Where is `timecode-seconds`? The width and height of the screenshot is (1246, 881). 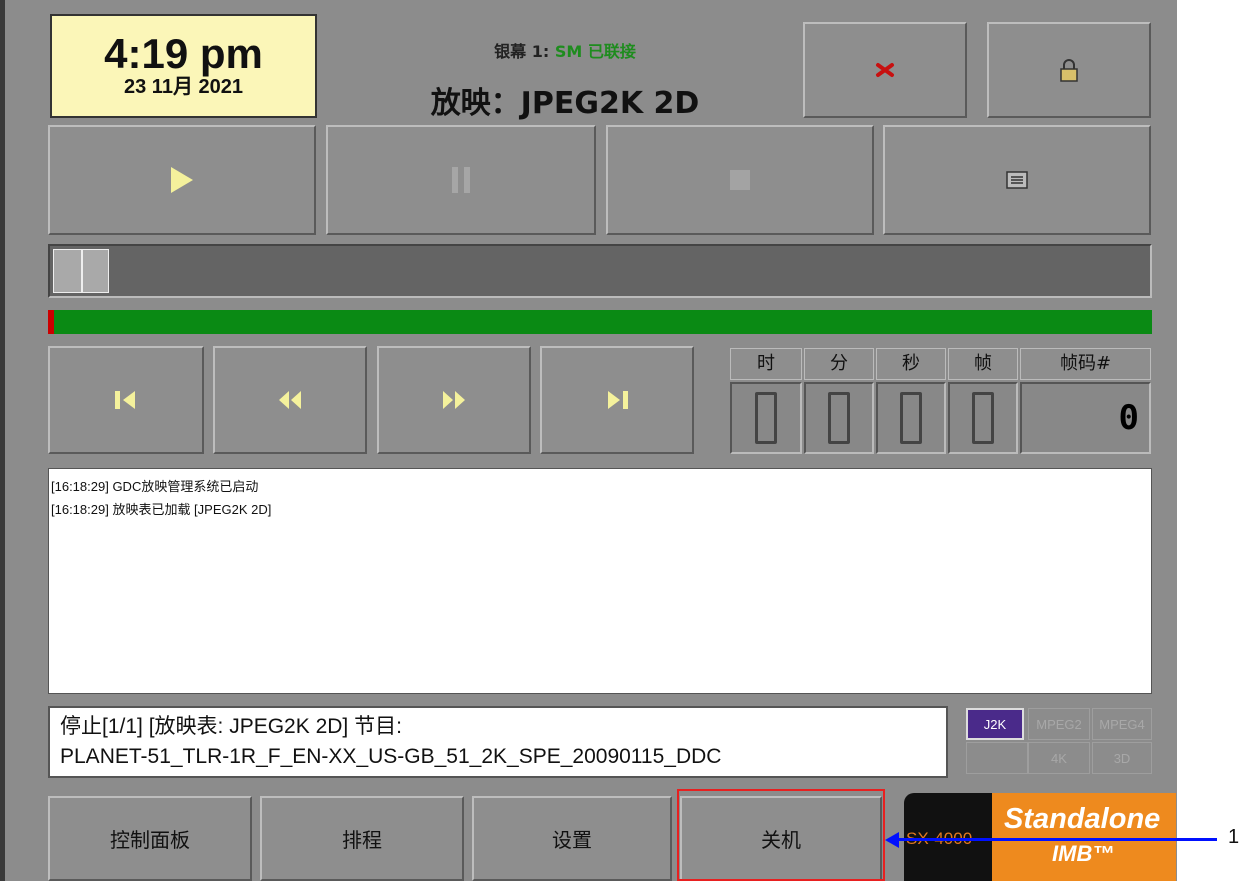 timecode-seconds is located at coordinates (911, 418).